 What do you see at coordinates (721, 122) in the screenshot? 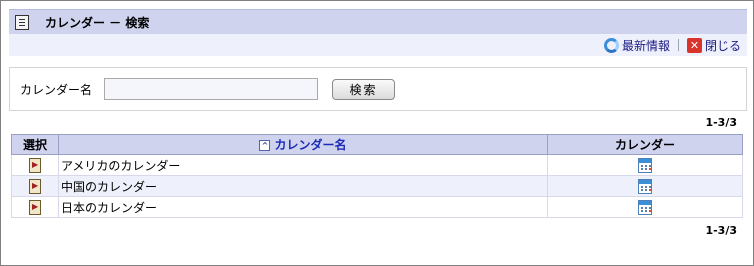
I see `pager-count-top: 1-3/3` at bounding box center [721, 122].